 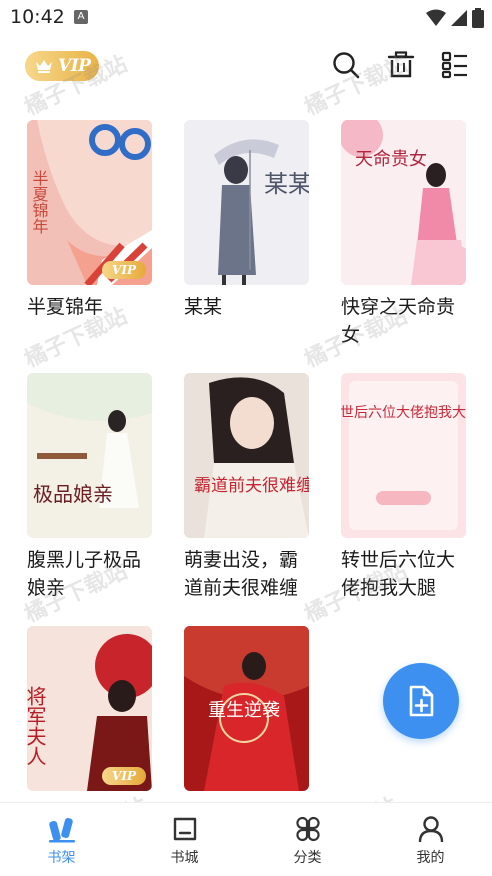 I want to click on cover-title: 半夏锦年, so click(x=39, y=202).